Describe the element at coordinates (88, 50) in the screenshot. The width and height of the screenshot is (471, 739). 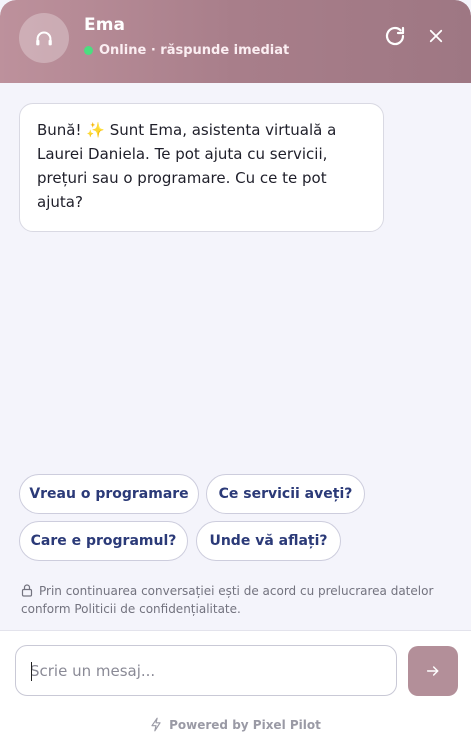
I see `online-status-dot` at that location.